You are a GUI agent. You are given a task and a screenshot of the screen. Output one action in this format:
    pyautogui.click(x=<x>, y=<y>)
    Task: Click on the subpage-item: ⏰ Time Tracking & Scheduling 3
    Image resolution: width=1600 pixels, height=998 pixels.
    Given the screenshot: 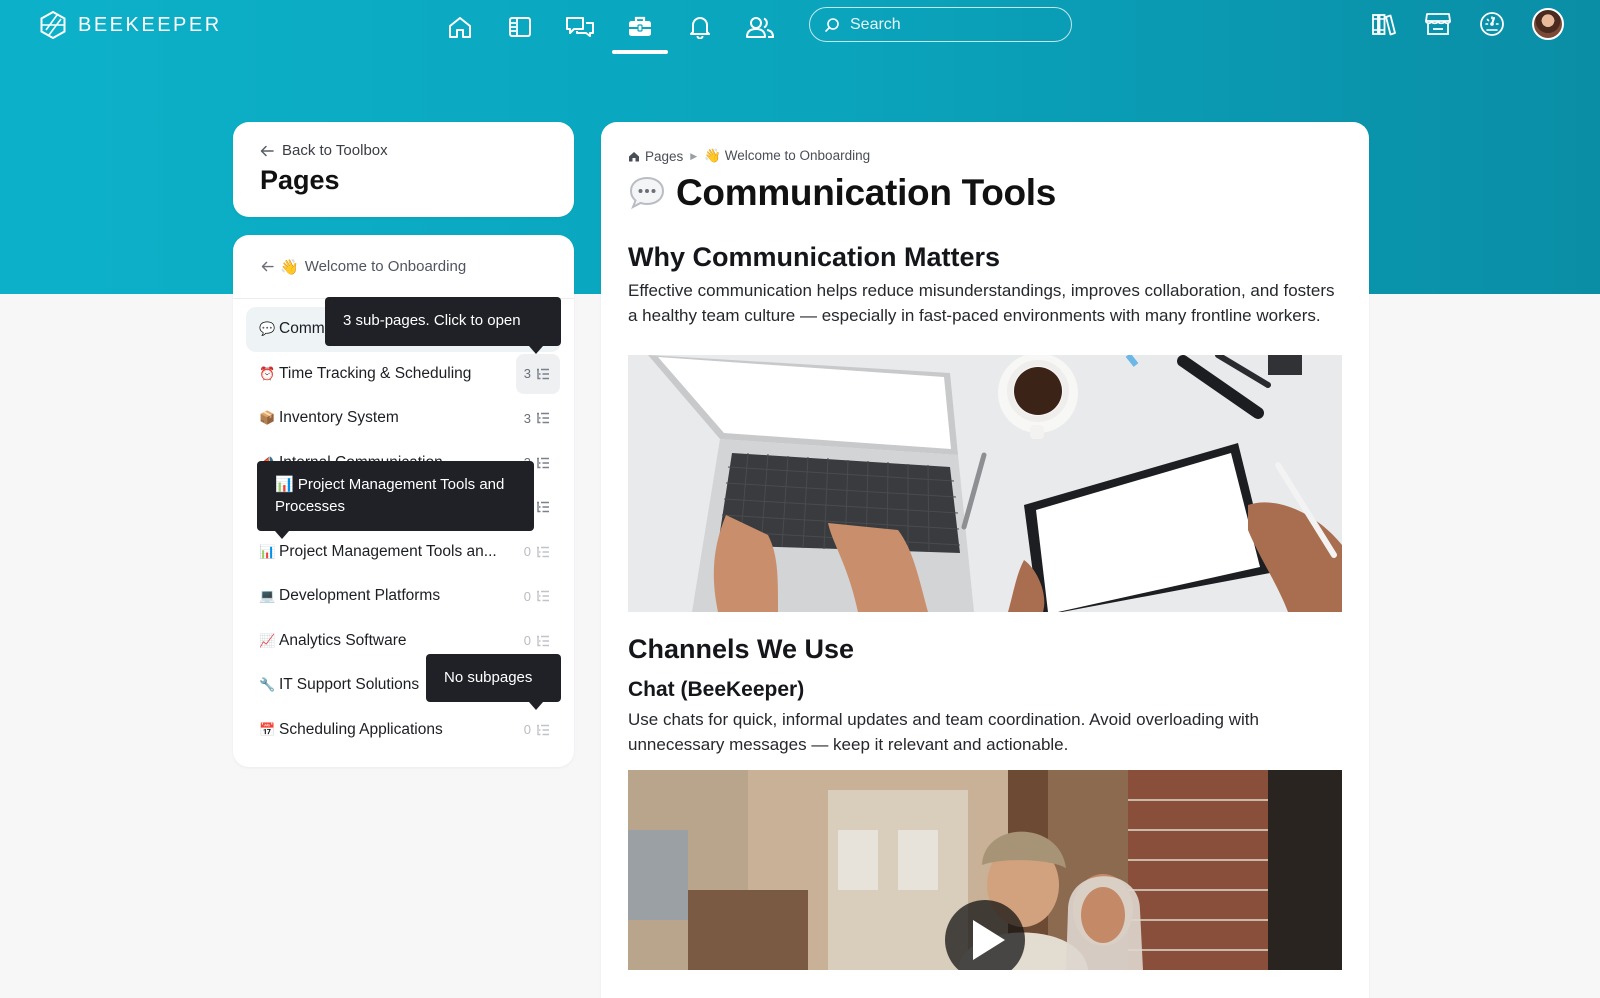 What is the action you would take?
    pyautogui.click(x=403, y=374)
    